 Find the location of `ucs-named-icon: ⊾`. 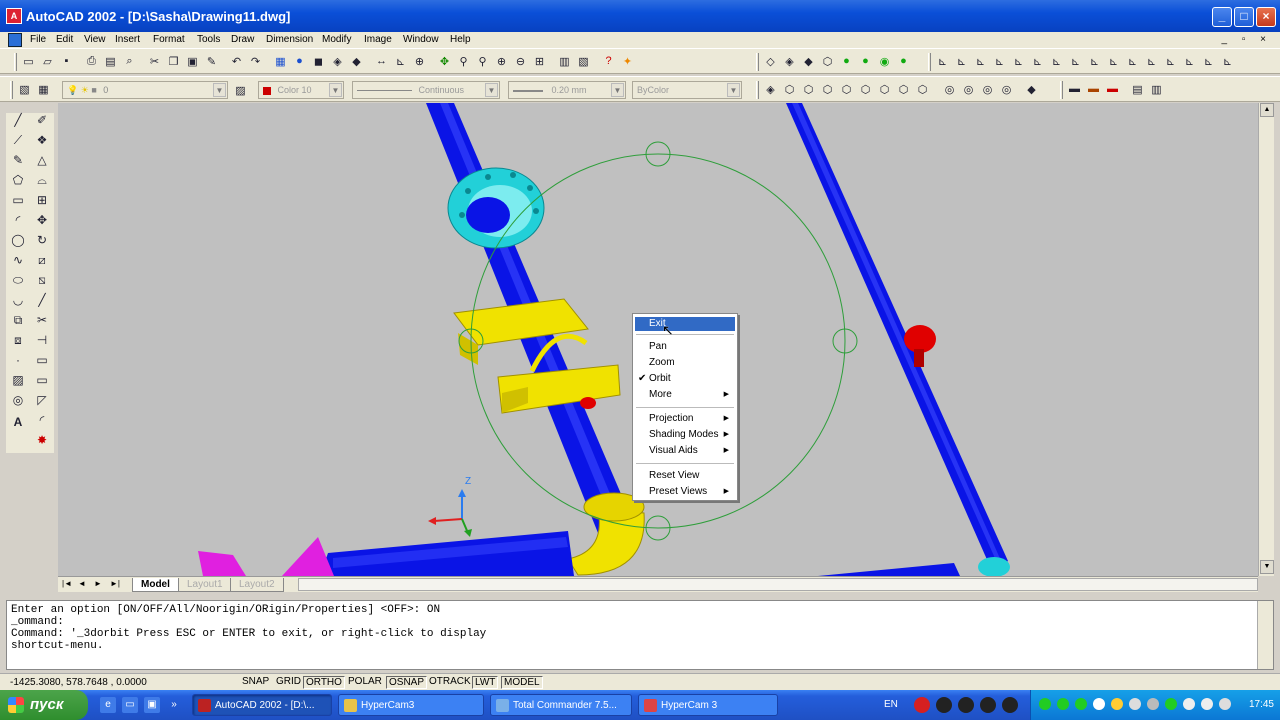

ucs-named-icon: ⊾ is located at coordinates (1189, 61).